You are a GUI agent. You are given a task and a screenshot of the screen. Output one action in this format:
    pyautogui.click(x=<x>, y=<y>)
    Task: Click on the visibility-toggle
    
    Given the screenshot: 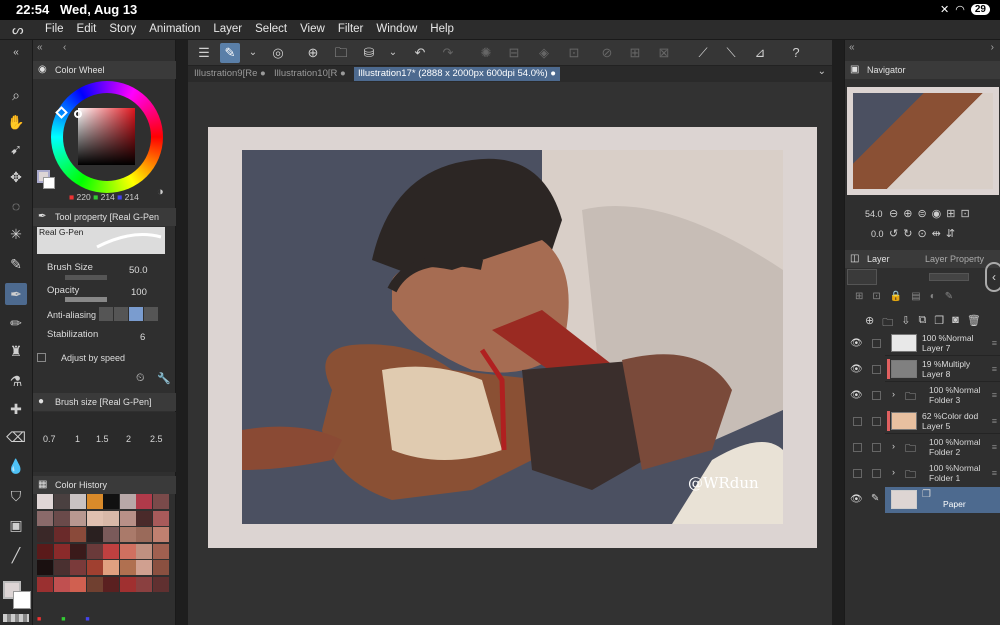 What is the action you would take?
    pyautogui.click(x=857, y=473)
    